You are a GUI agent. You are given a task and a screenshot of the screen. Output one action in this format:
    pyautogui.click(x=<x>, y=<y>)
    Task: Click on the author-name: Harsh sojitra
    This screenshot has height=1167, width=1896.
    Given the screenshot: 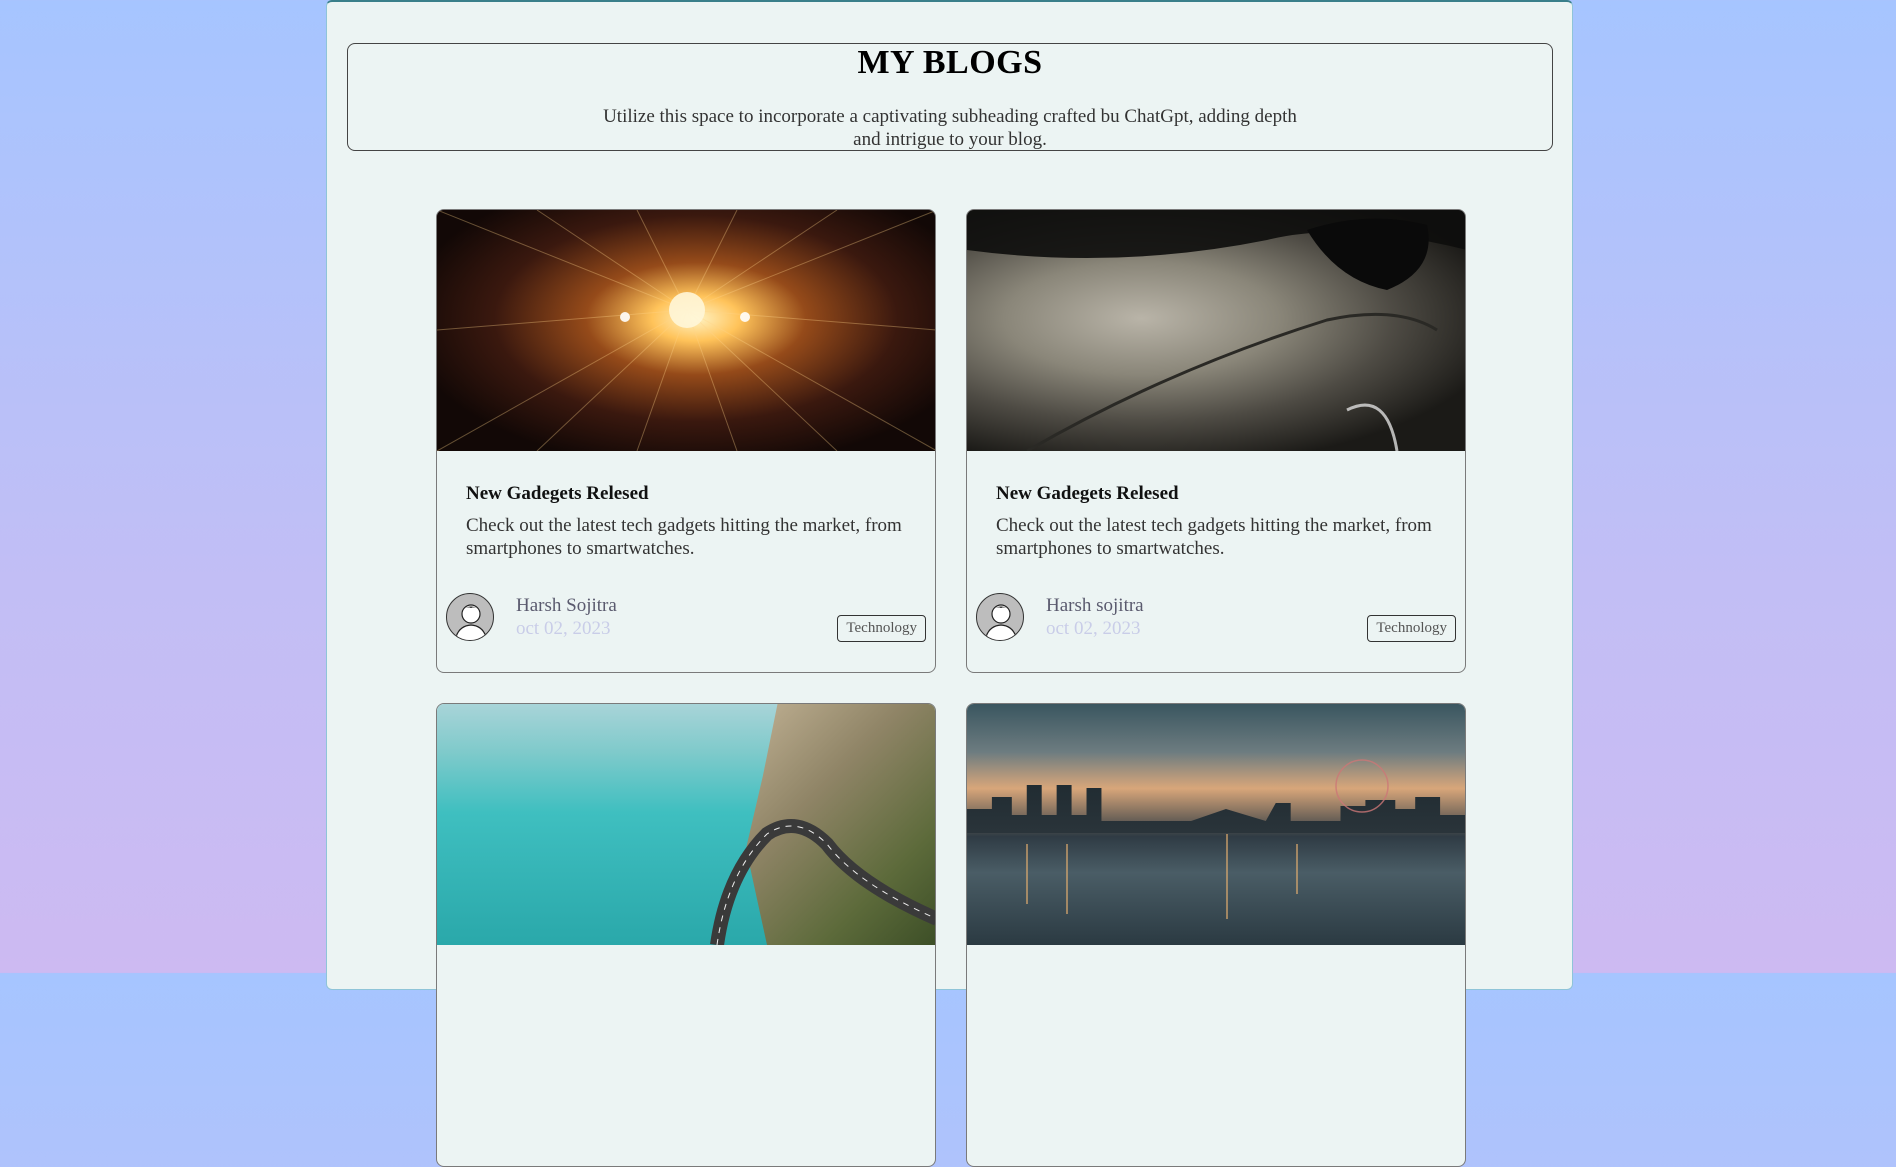 What is the action you would take?
    pyautogui.click(x=1095, y=605)
    